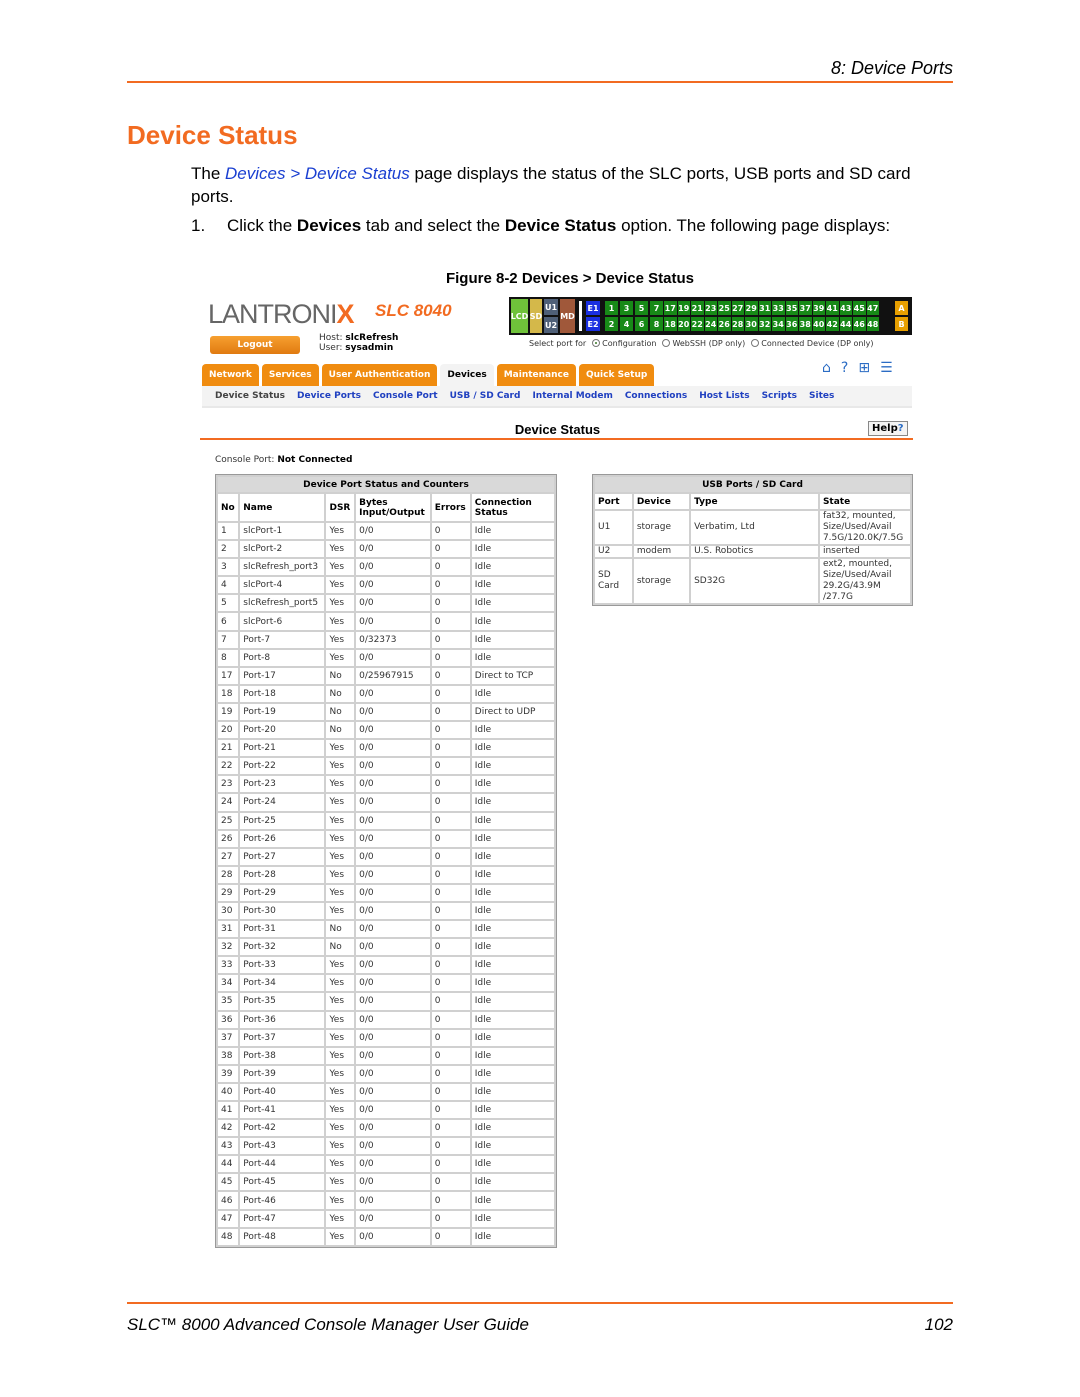 The height and width of the screenshot is (1397, 1080). What do you see at coordinates (450, 603) in the screenshot?
I see `table-cell: 0` at bounding box center [450, 603].